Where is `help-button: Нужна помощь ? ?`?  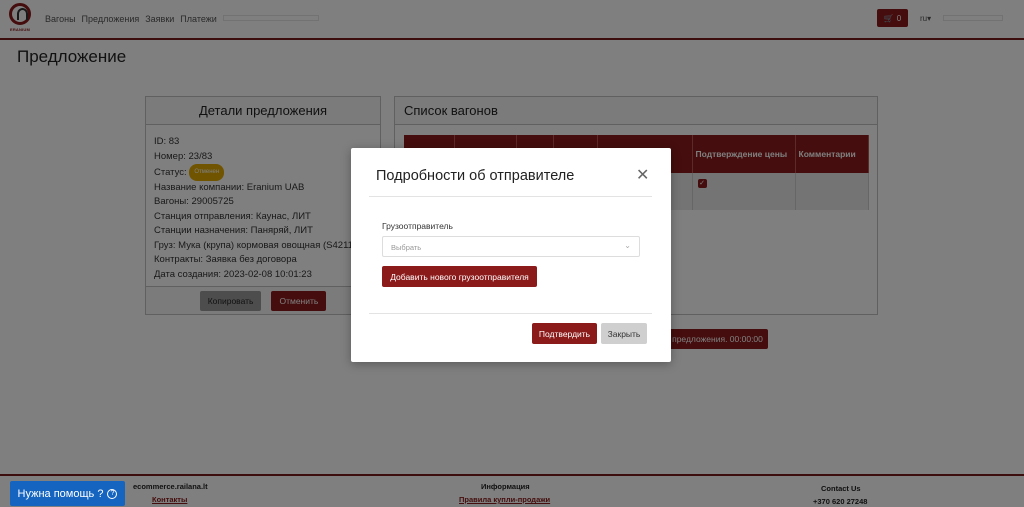
help-button: Нужна помощь ? ? is located at coordinates (67, 493).